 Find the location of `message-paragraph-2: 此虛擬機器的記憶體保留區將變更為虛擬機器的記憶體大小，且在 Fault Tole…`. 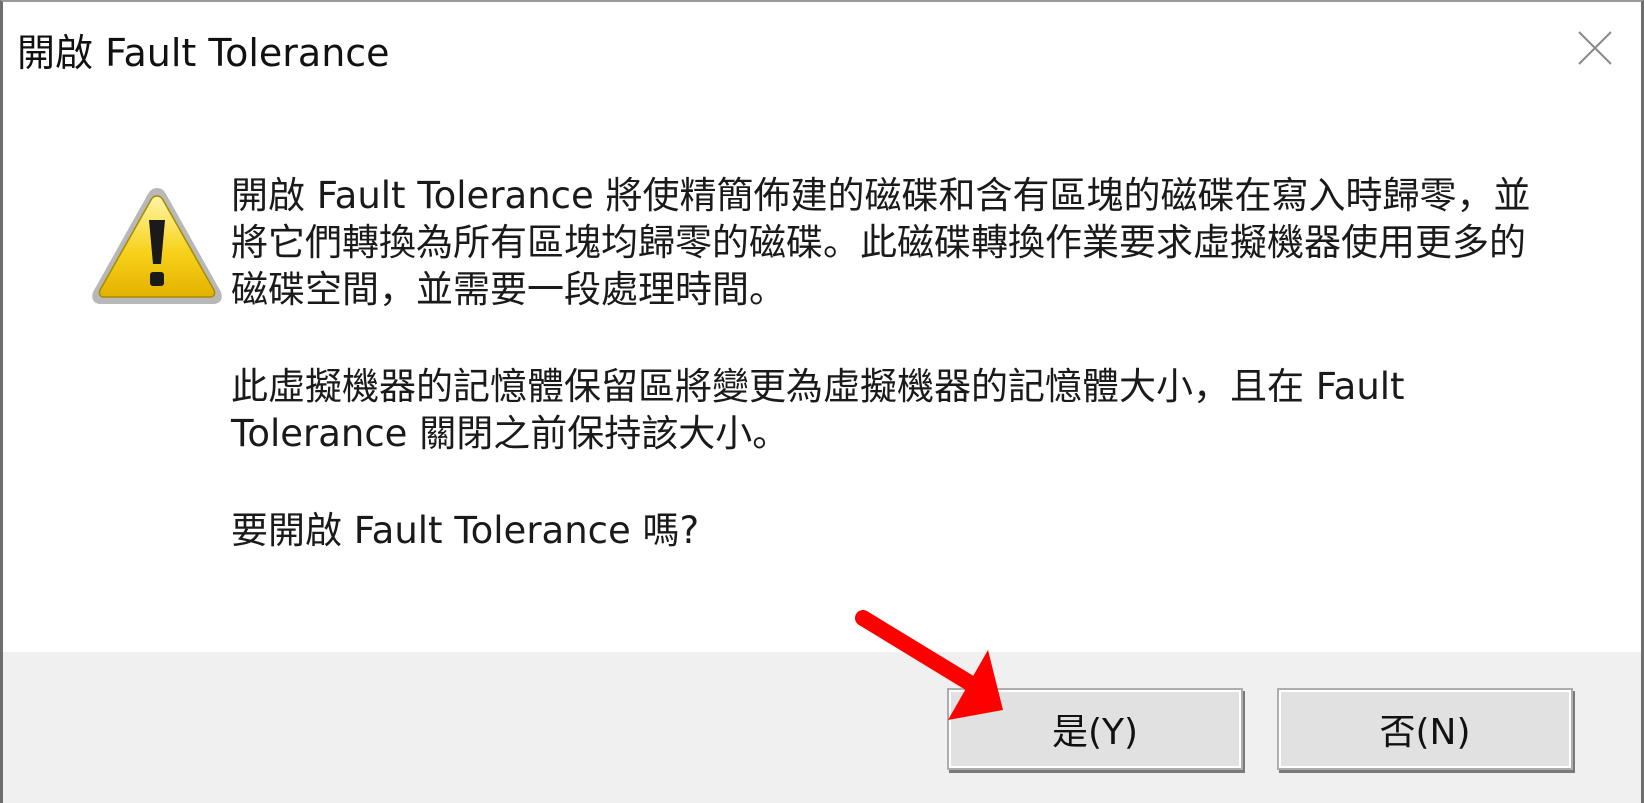

message-paragraph-2: 此虛擬機器的記憶體保留區將變更為虛擬機器的記憶體大小，且在 Fault Tole… is located at coordinates (818, 410).